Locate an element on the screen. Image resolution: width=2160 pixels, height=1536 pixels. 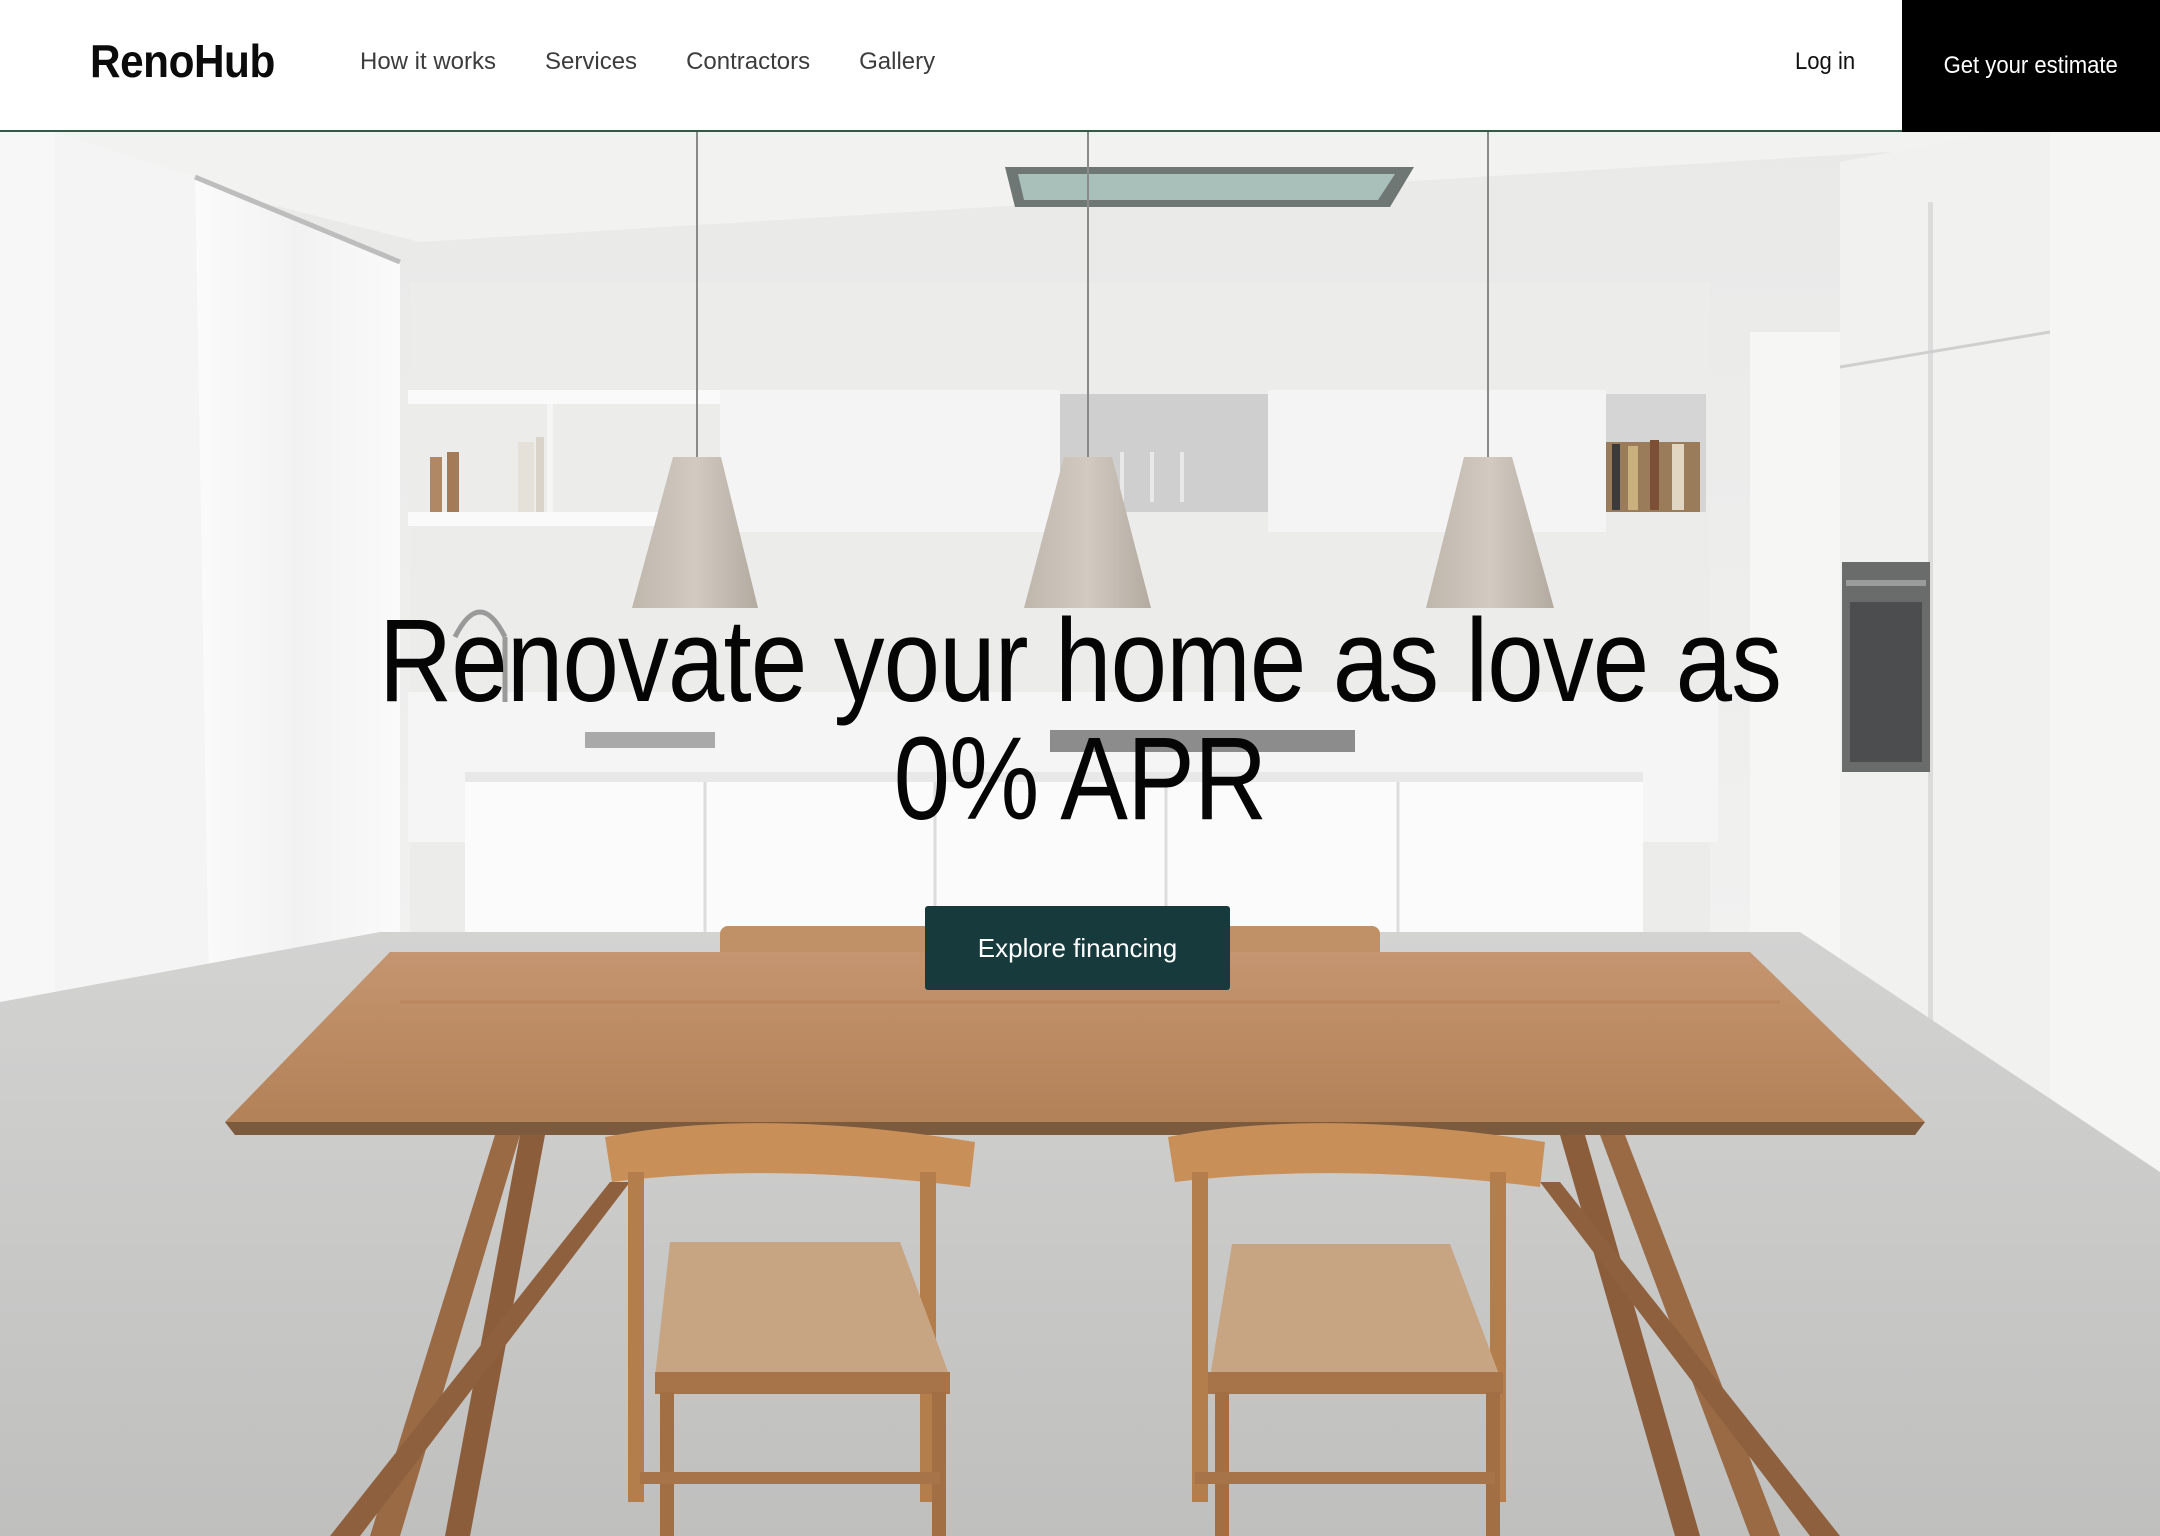
hero-headline-line-1: Renovate your home as love as is located at coordinates (1080, 661).